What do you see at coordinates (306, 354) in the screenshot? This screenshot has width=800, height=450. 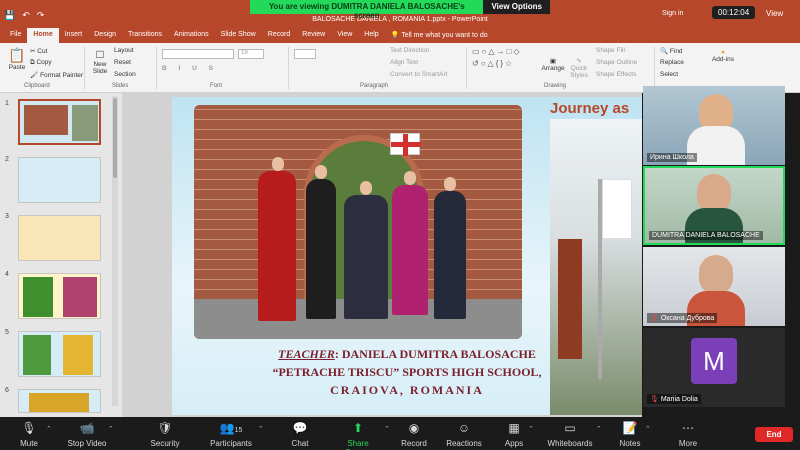 I see `teacher-label: TEACHER` at bounding box center [306, 354].